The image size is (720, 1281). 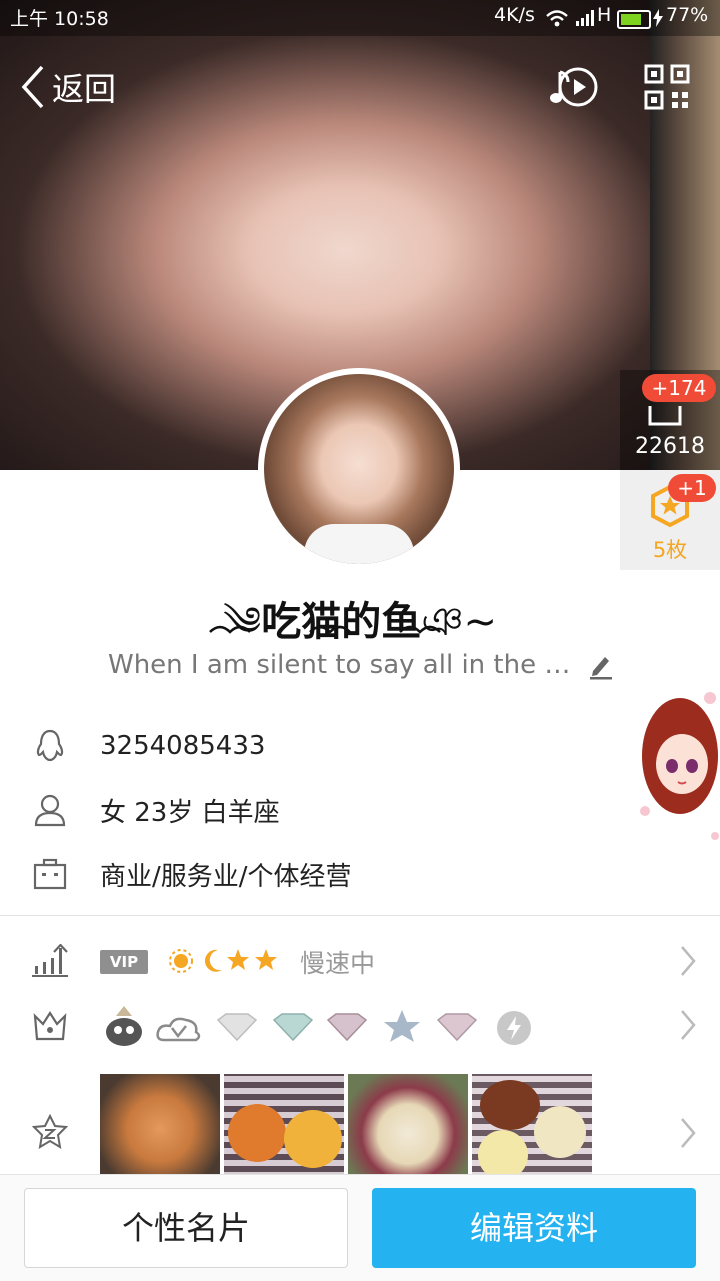 What do you see at coordinates (692, 488) in the screenshot?
I see `medal-increment-badge: +1` at bounding box center [692, 488].